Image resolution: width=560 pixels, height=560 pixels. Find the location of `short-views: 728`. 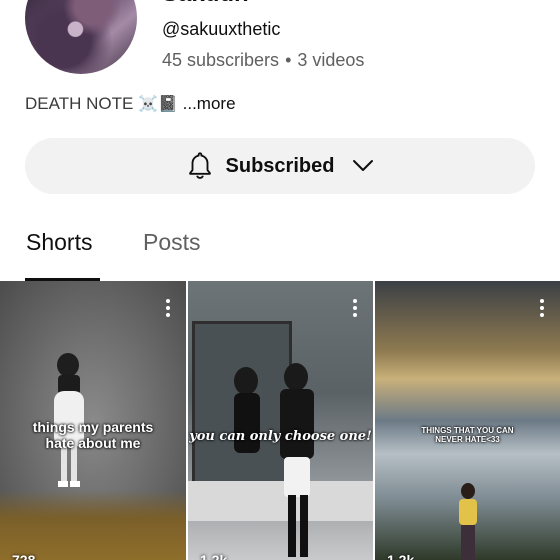

short-views: 728 is located at coordinates (24, 556).